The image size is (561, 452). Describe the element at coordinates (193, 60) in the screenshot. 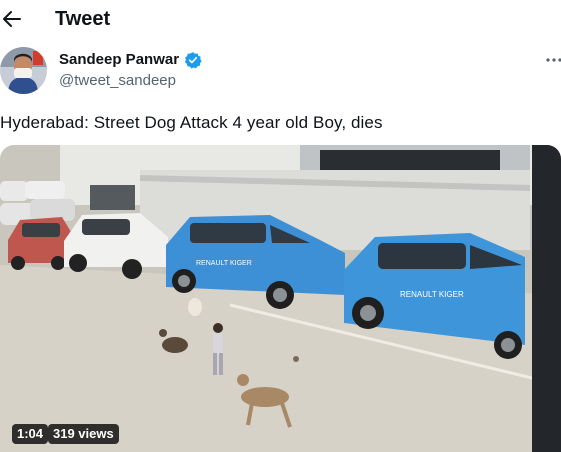

I see `verified-badge-icon` at that location.